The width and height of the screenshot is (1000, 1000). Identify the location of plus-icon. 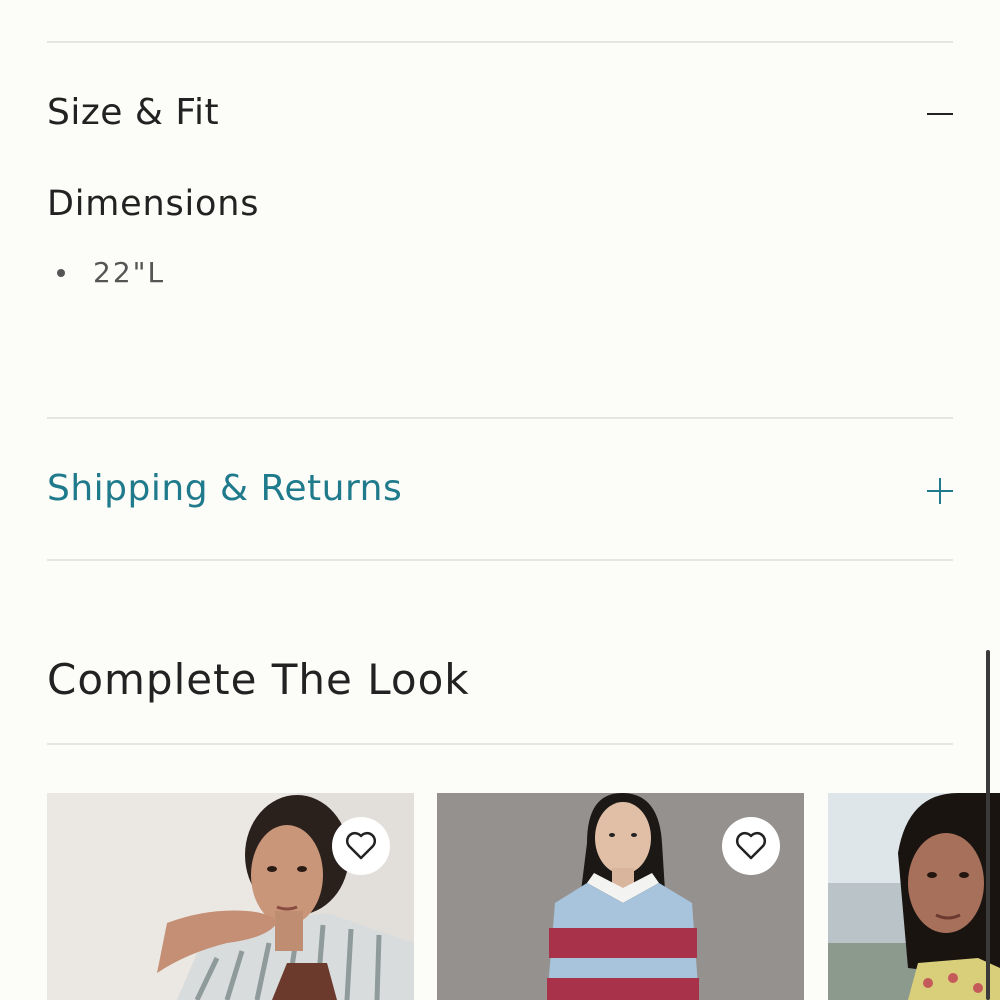
(940, 491).